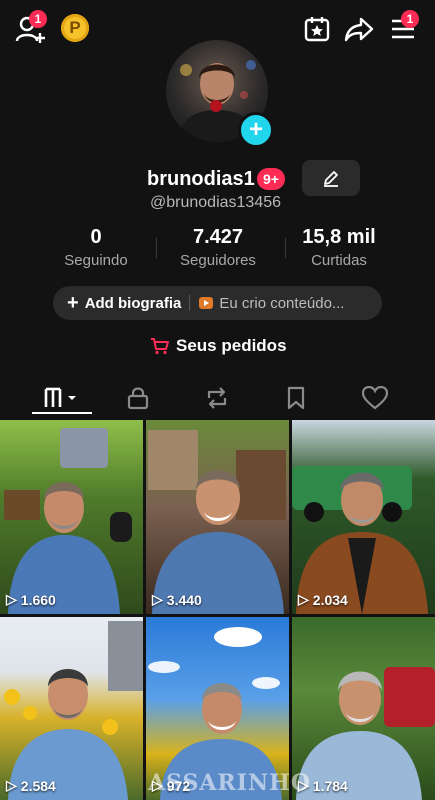 This screenshot has height=800, width=435. I want to click on cart-icon, so click(160, 346).